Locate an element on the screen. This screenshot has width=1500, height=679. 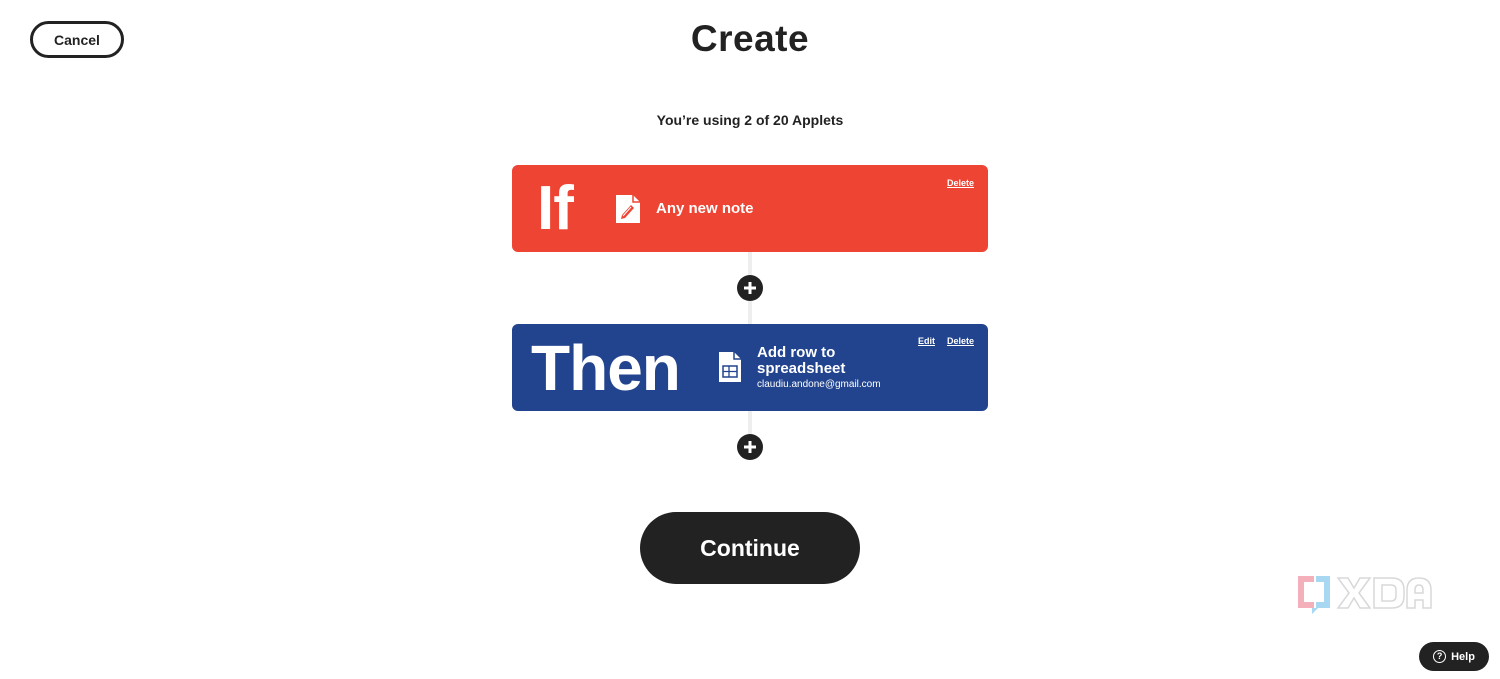
delete-action-link: Delete is located at coordinates (960, 341).